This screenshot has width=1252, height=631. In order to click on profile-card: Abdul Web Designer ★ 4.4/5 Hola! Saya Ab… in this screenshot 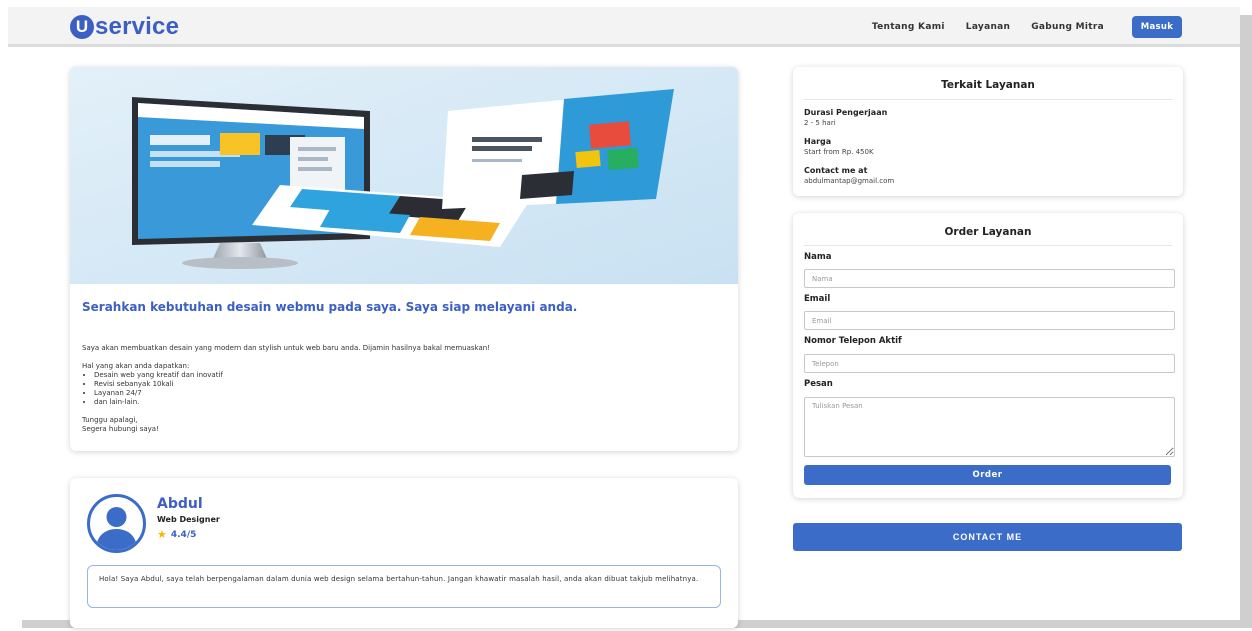, I will do `click(404, 553)`.